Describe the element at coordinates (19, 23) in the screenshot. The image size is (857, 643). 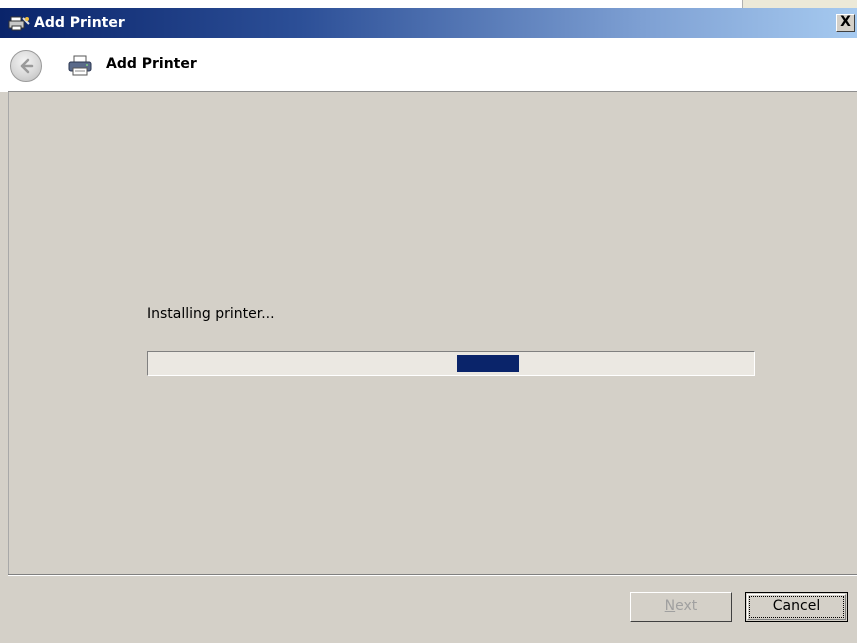
I see `printer-wizard-icon` at that location.